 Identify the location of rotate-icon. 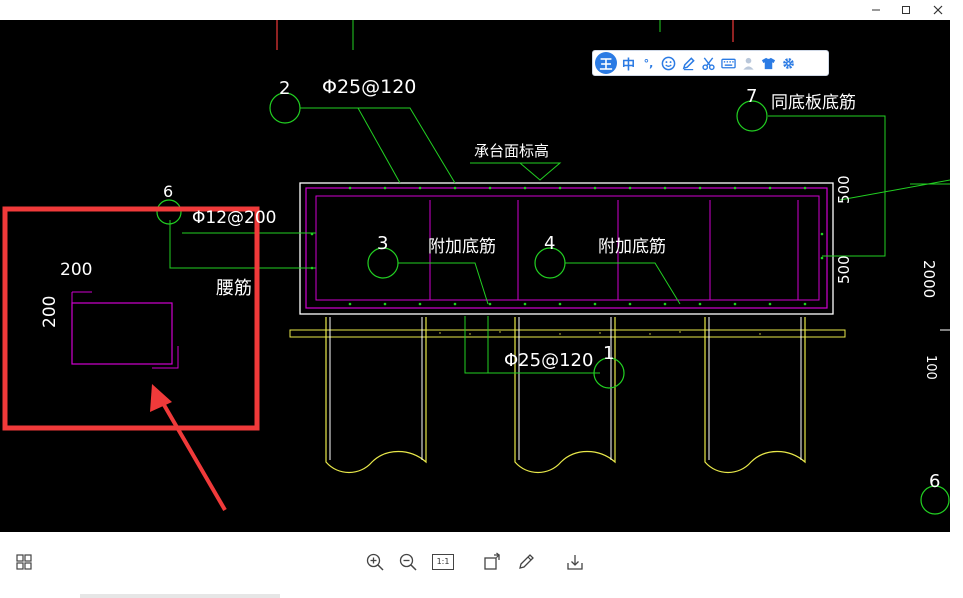
(492, 561).